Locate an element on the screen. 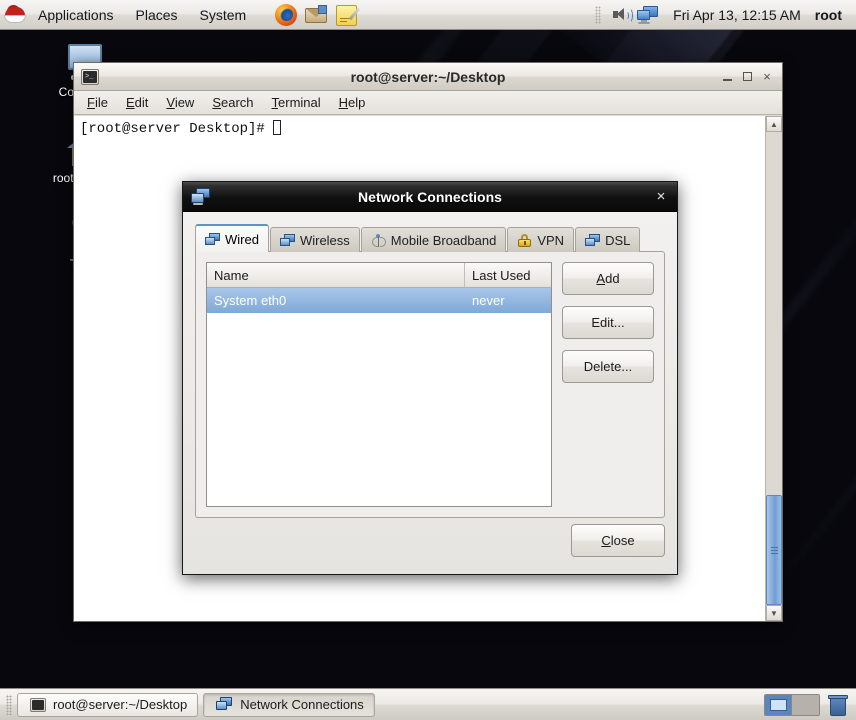 This screenshot has height=720, width=856. terminal-menu-help: Help is located at coordinates (352, 102).